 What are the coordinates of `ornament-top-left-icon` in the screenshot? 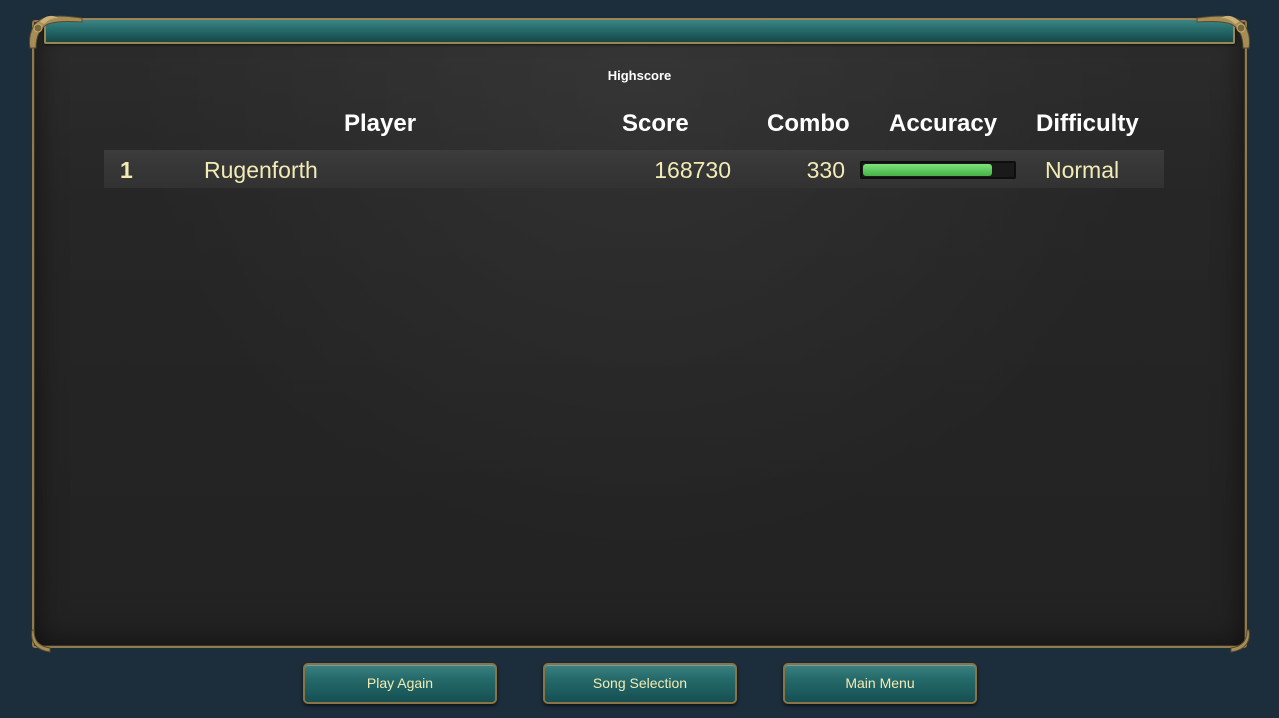 It's located at (56, 32).